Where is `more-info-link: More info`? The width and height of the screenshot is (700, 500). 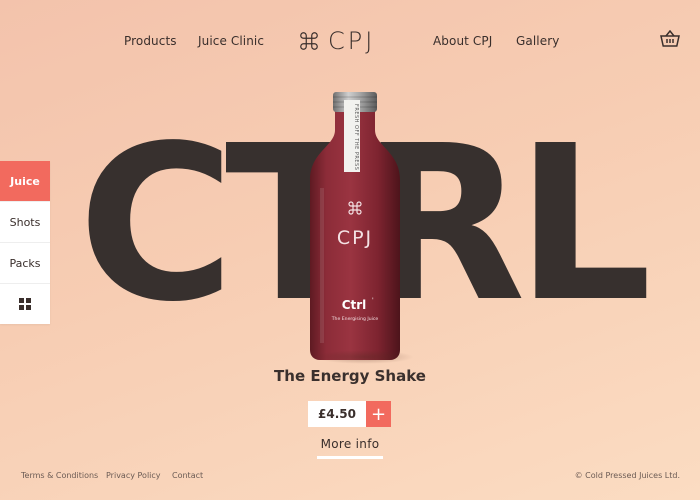 more-info-link: More info is located at coordinates (350, 444).